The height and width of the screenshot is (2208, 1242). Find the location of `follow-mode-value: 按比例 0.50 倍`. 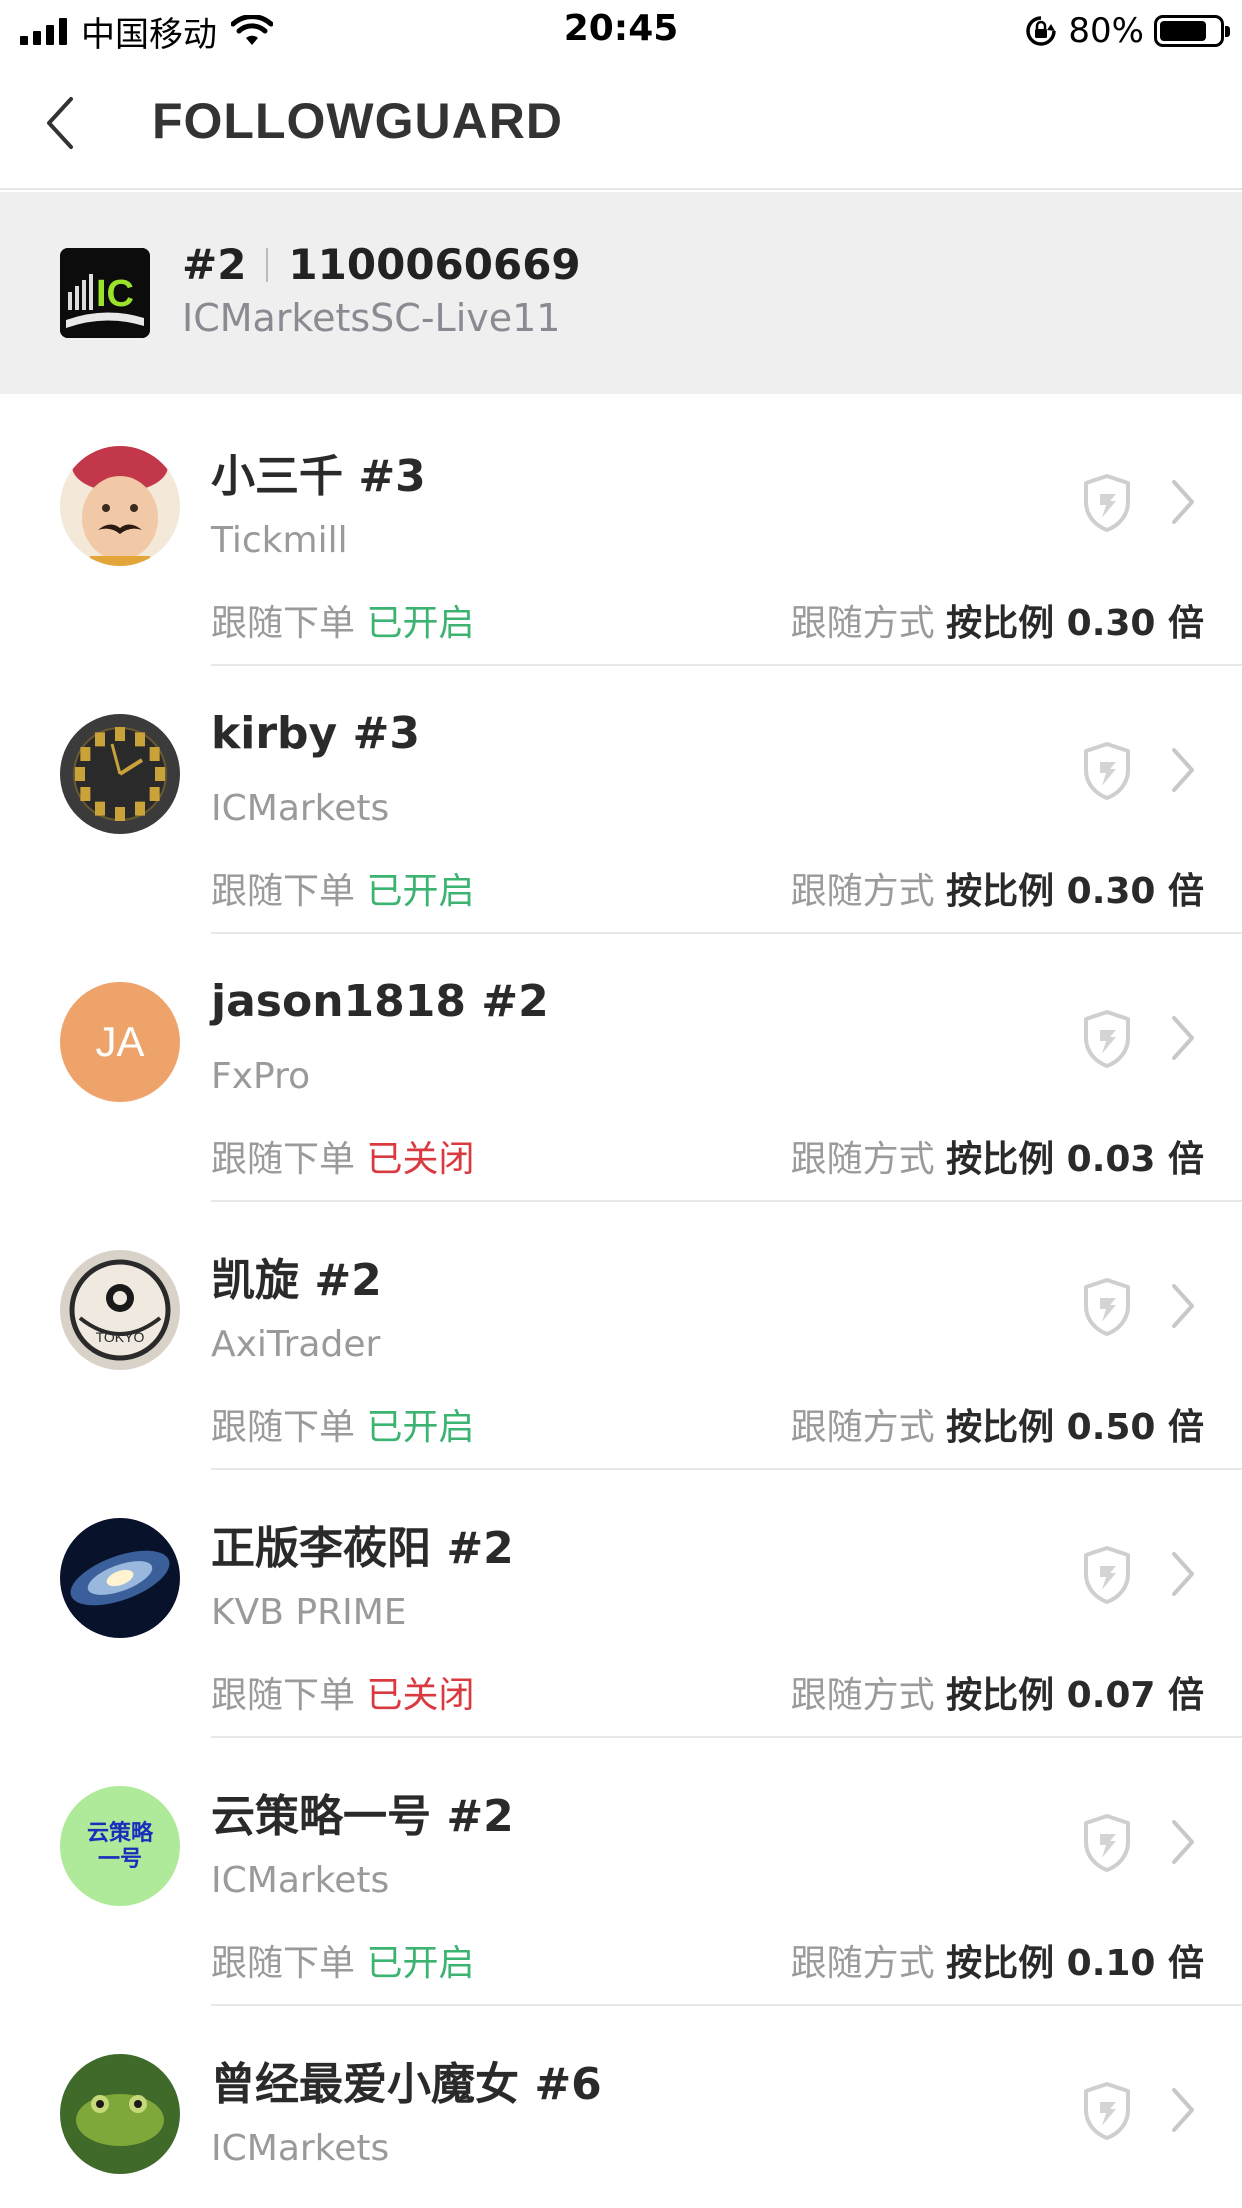

follow-mode-value: 按比例 0.50 倍 is located at coordinates (1075, 1427).